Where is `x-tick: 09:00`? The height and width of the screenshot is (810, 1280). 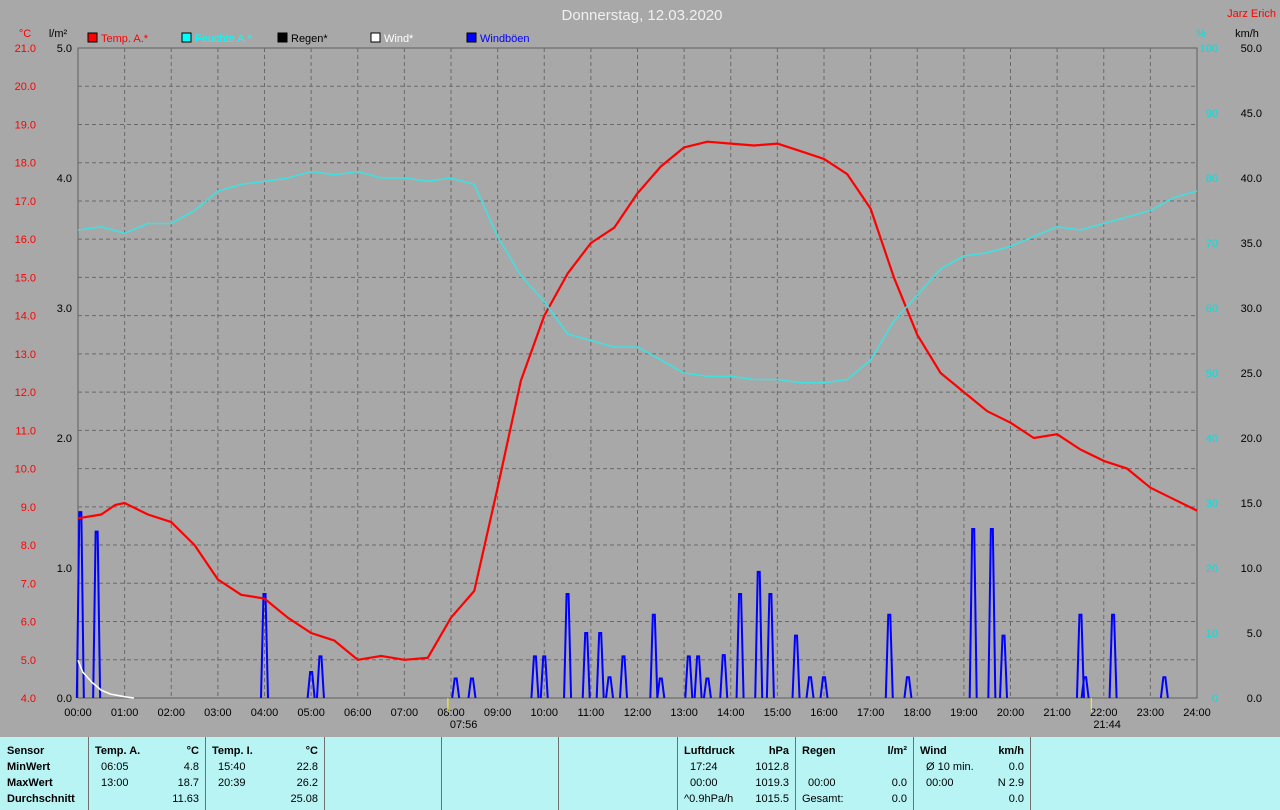
x-tick: 09:00 is located at coordinates (498, 713).